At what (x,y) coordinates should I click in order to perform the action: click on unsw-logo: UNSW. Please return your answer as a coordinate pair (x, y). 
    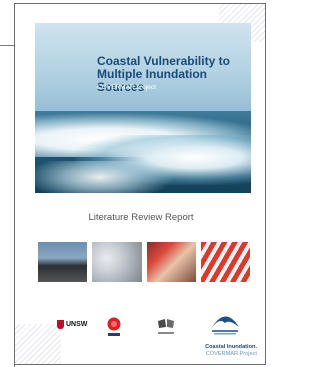
    Looking at the image, I should click on (72, 324).